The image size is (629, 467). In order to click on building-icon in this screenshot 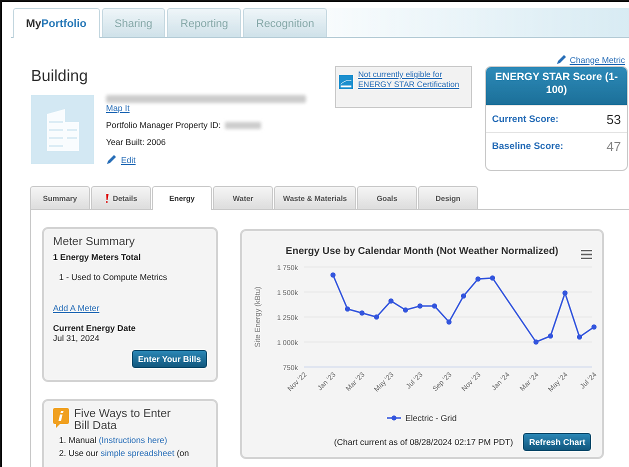, I will do `click(62, 130)`.